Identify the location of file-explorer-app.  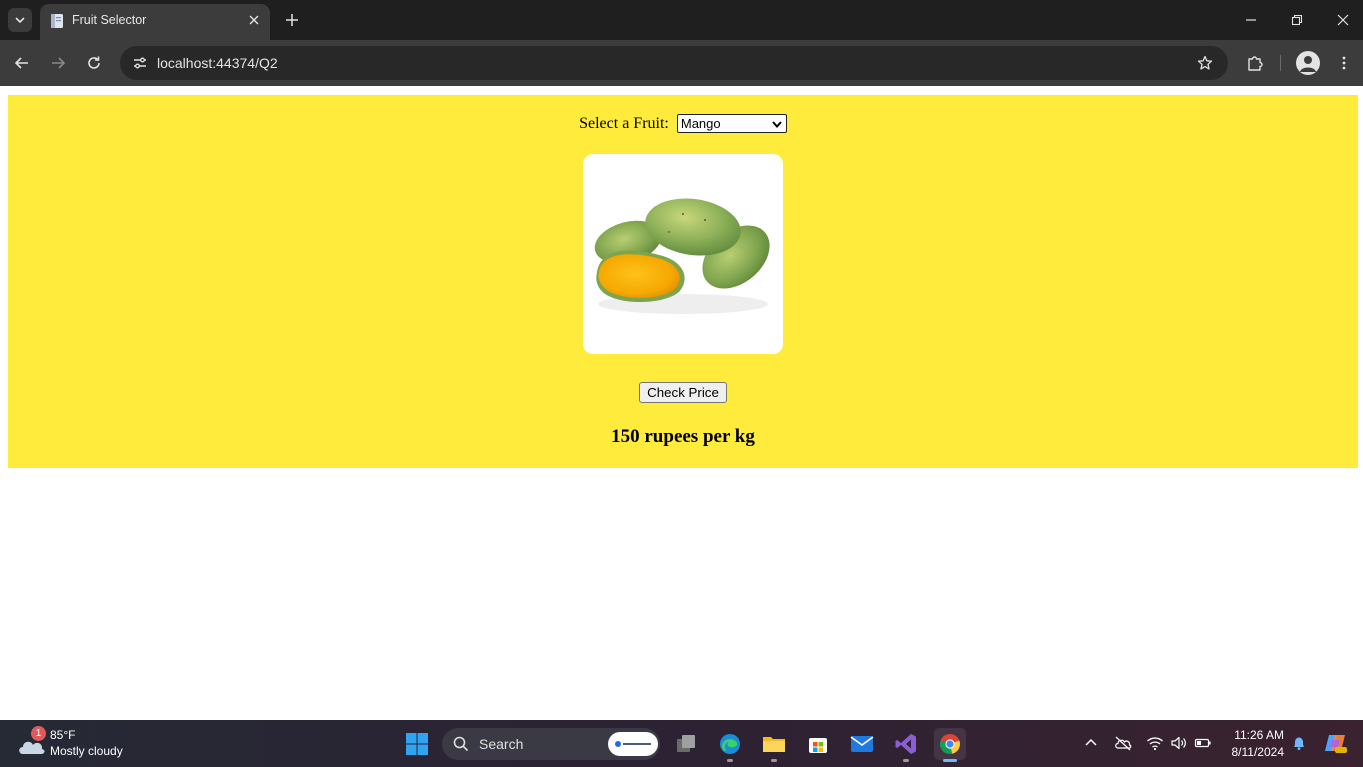
(774, 745).